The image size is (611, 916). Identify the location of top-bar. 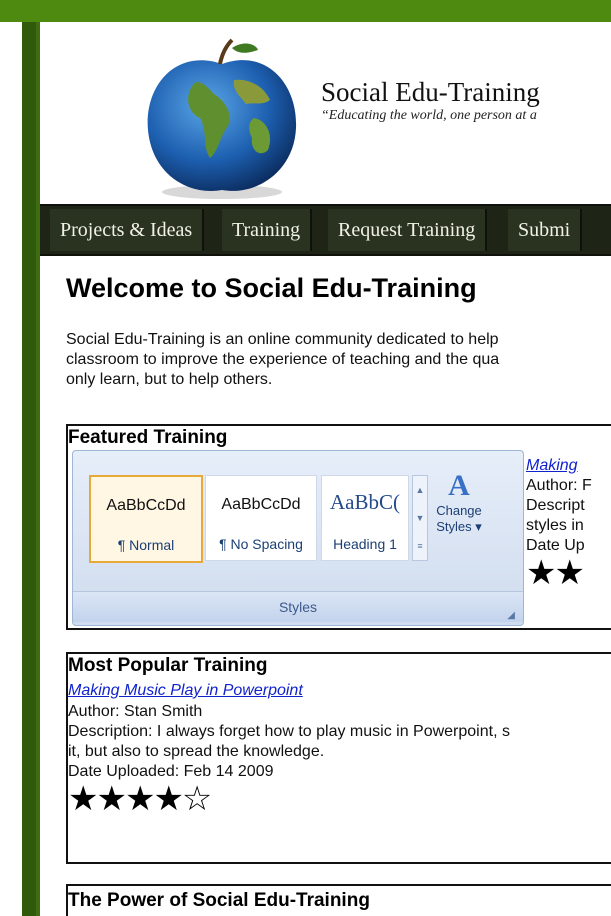
(305, 11).